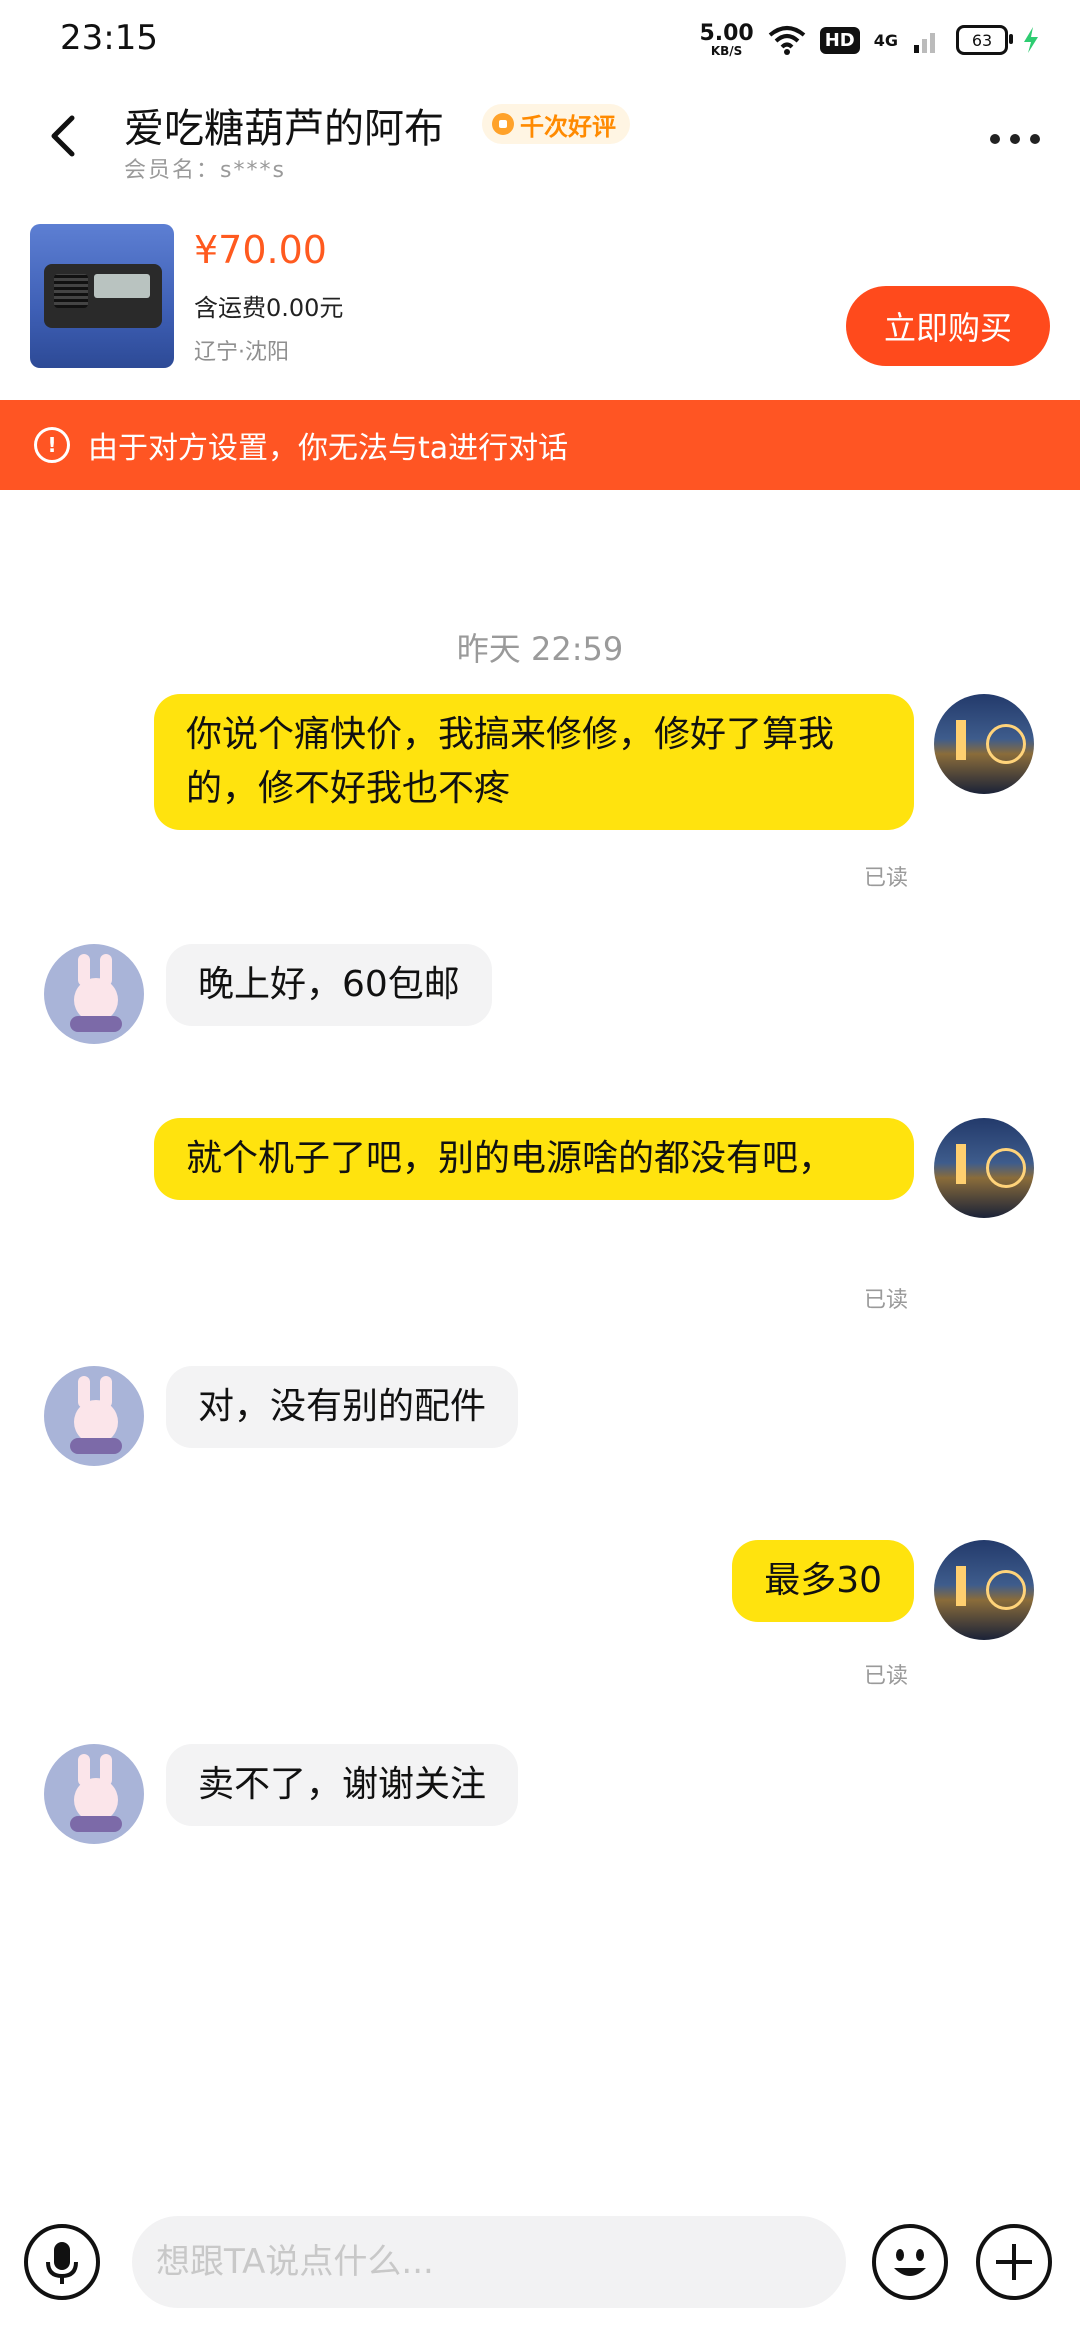 This screenshot has width=1080, height=2340. Describe the element at coordinates (241, 352) in the screenshot. I see `seller-location: 辽宁·沈阳` at that location.